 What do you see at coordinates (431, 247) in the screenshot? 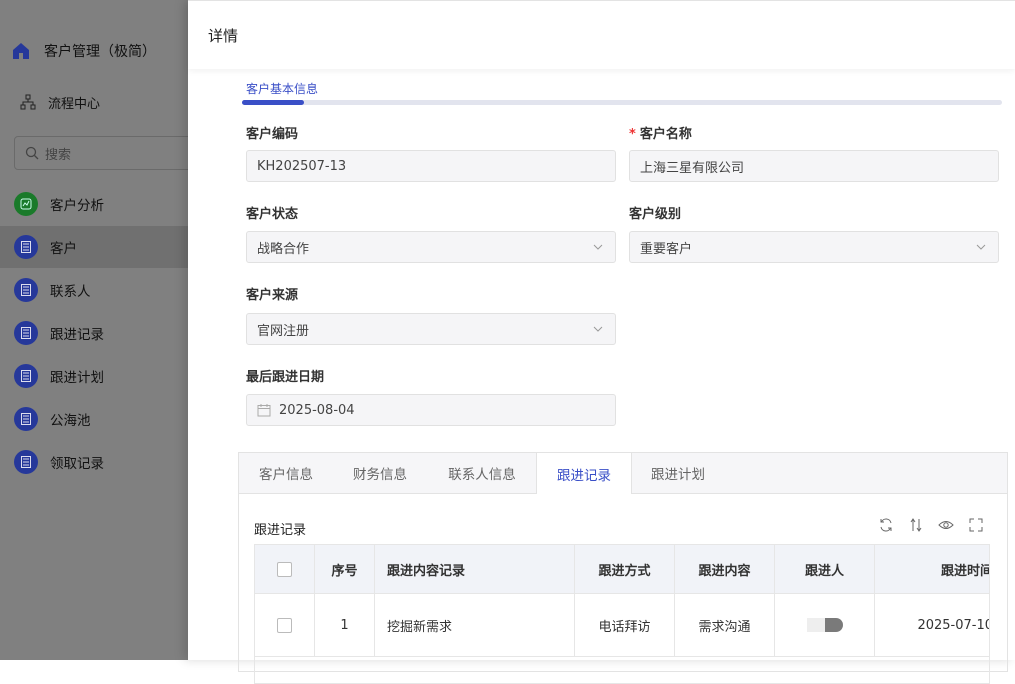
I see `customer-status-select: 战略合作` at bounding box center [431, 247].